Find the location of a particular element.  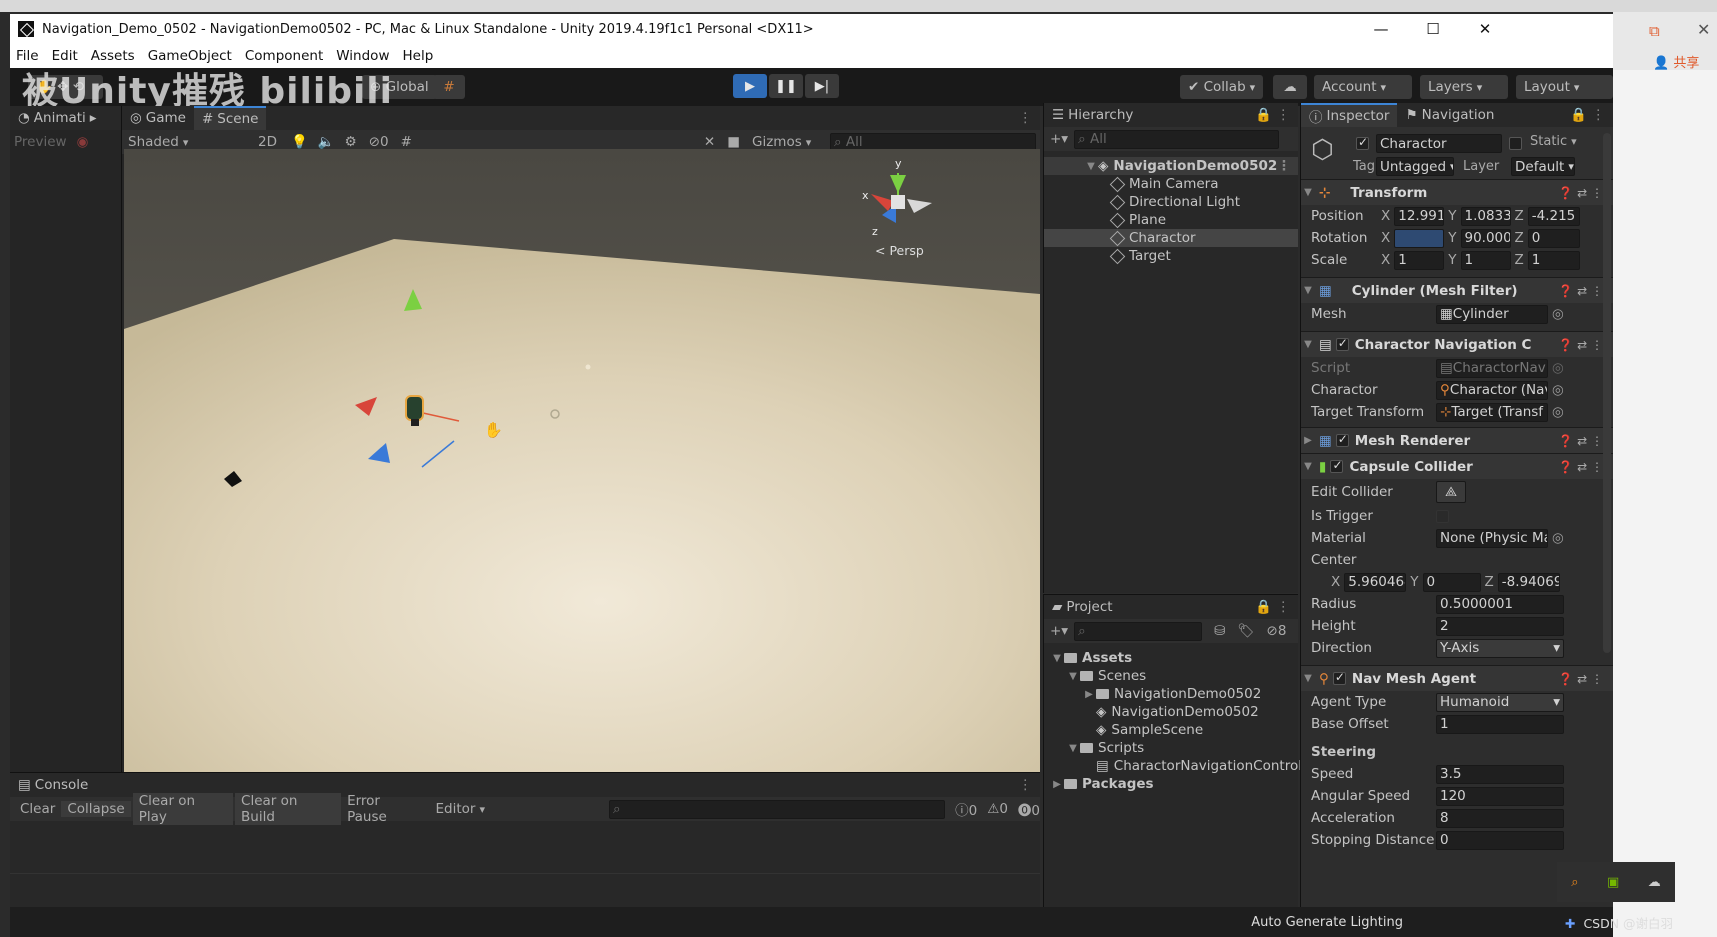

agent-type-dropdown: Humanoid ▾ is located at coordinates (1500, 702).